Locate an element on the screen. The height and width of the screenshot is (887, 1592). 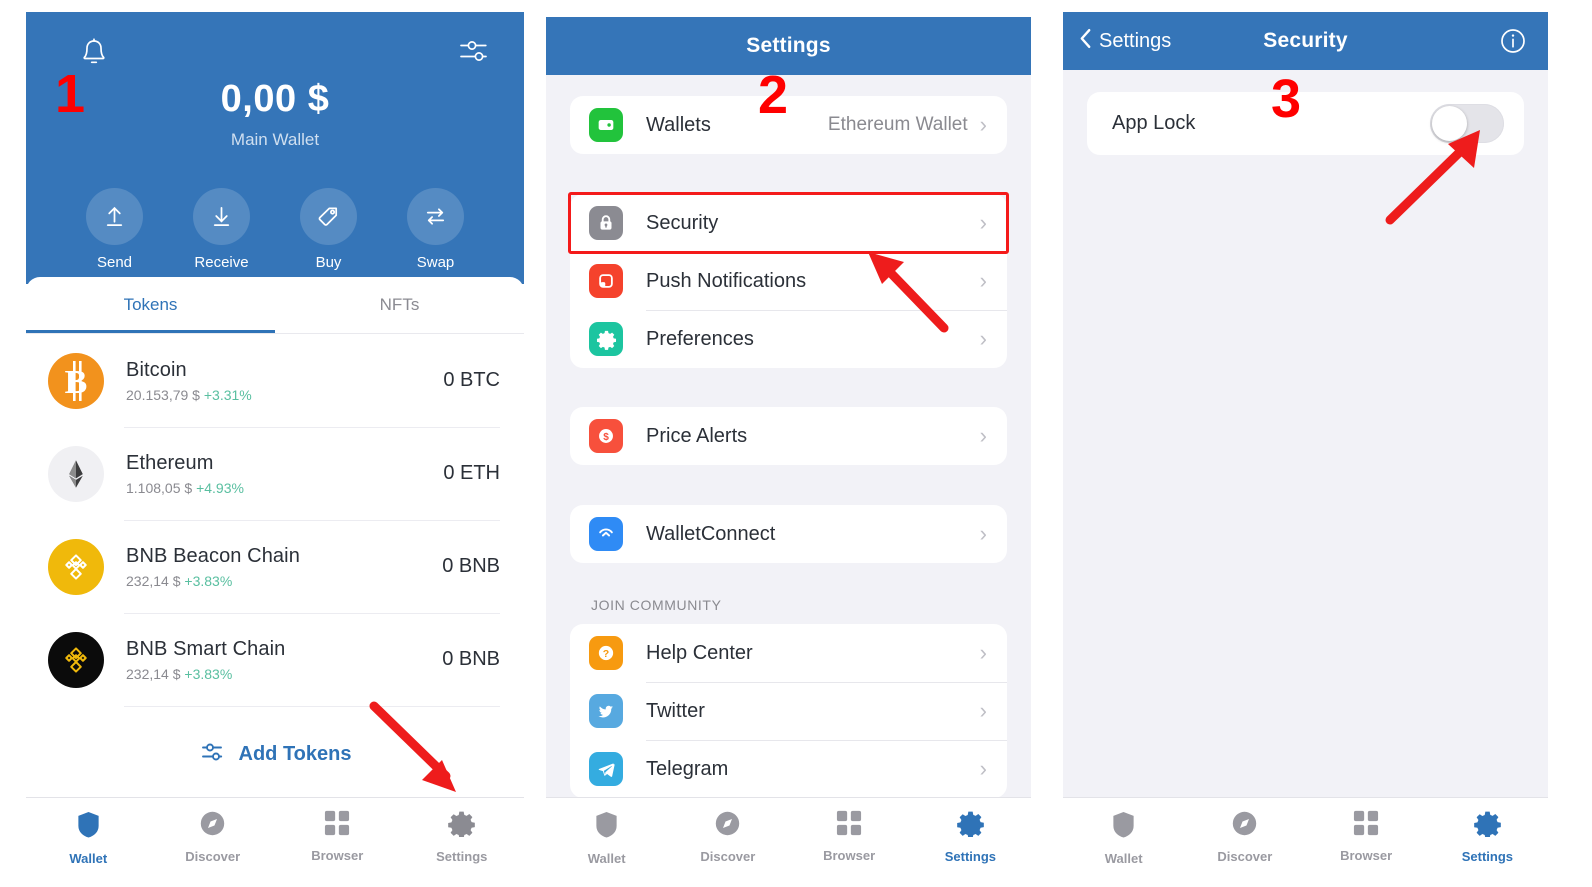
settings-row-walletconnect: WalletConnect › is located at coordinates (788, 534).